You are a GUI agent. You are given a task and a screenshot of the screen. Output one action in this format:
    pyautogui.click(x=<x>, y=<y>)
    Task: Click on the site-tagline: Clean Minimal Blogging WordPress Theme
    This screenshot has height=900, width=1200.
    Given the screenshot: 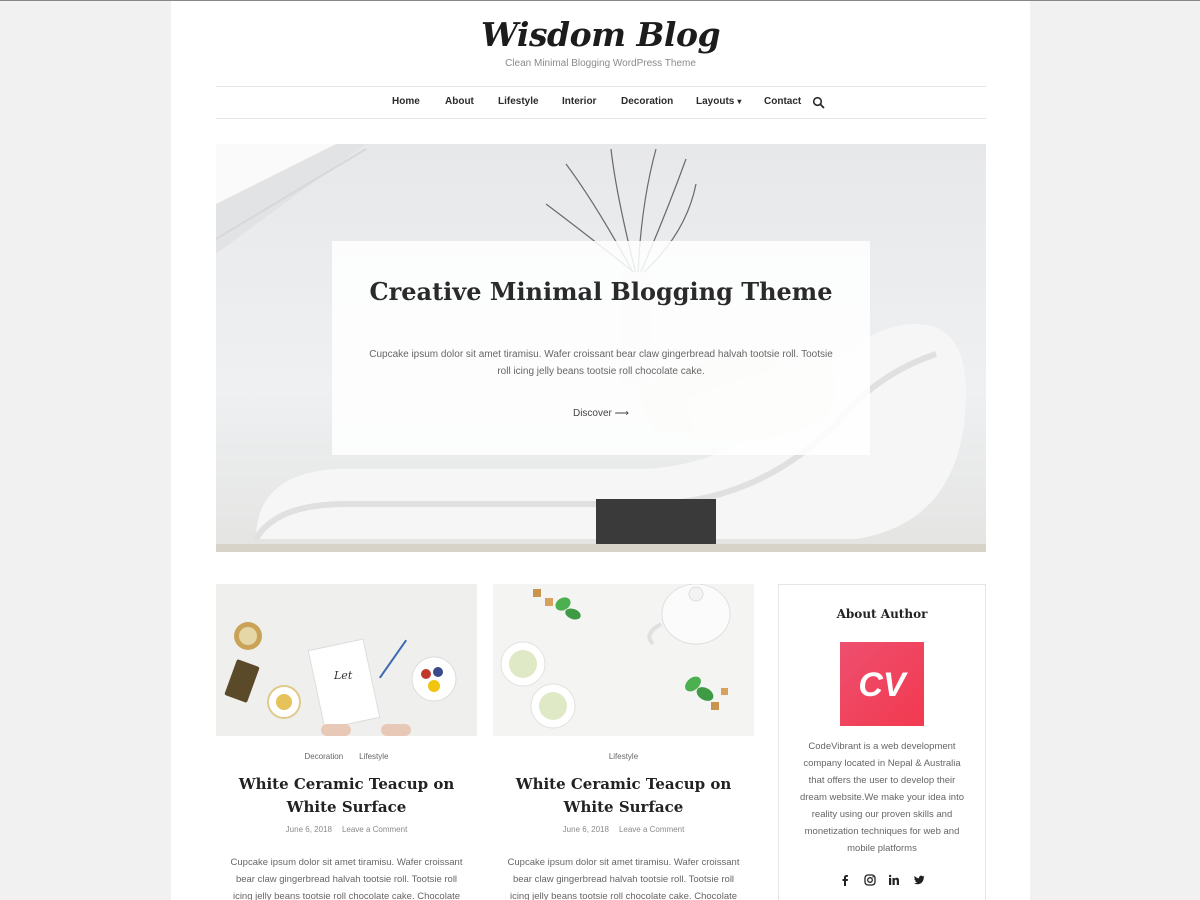 What is the action you would take?
    pyautogui.click(x=600, y=63)
    